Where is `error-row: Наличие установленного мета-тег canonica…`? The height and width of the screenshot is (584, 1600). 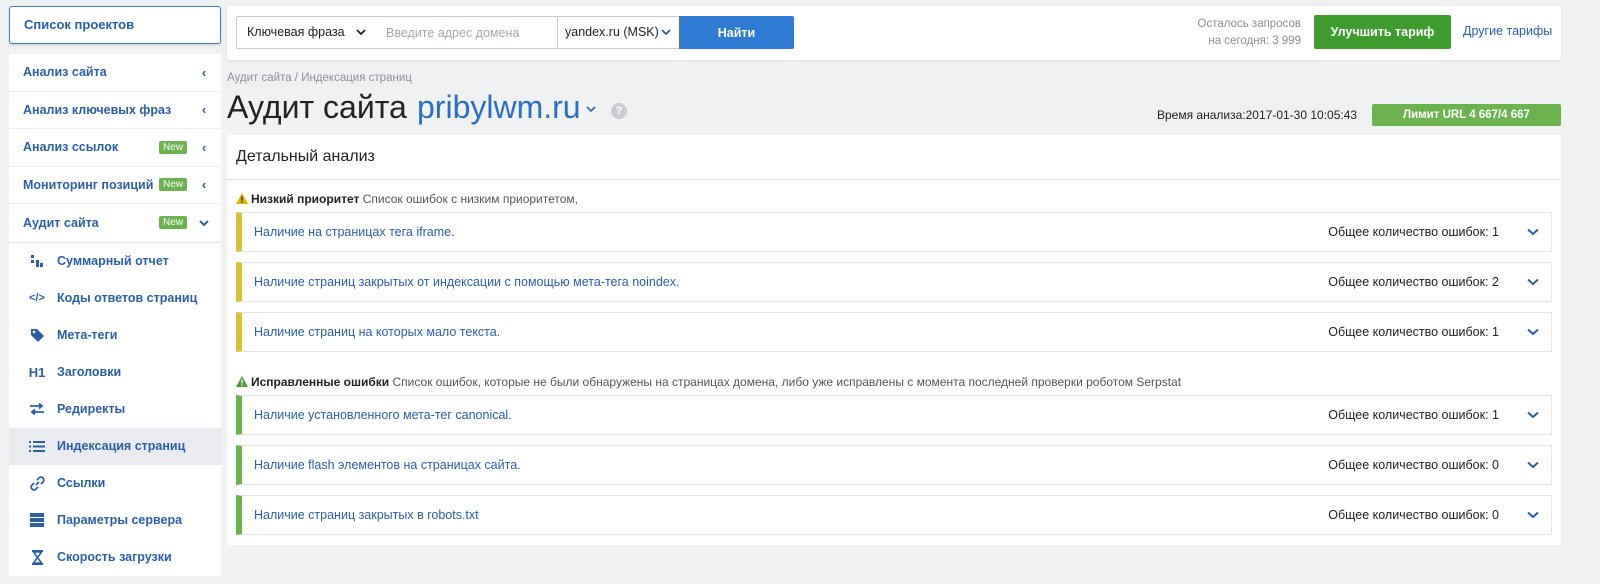 error-row: Наличие установленного мета-тег canonica… is located at coordinates (894, 415).